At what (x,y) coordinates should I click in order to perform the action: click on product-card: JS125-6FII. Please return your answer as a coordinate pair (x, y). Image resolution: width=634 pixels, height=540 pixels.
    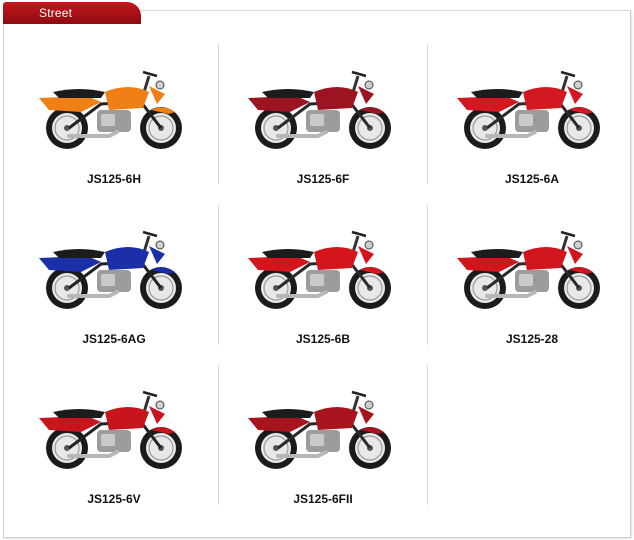
    Looking at the image, I should click on (323, 452).